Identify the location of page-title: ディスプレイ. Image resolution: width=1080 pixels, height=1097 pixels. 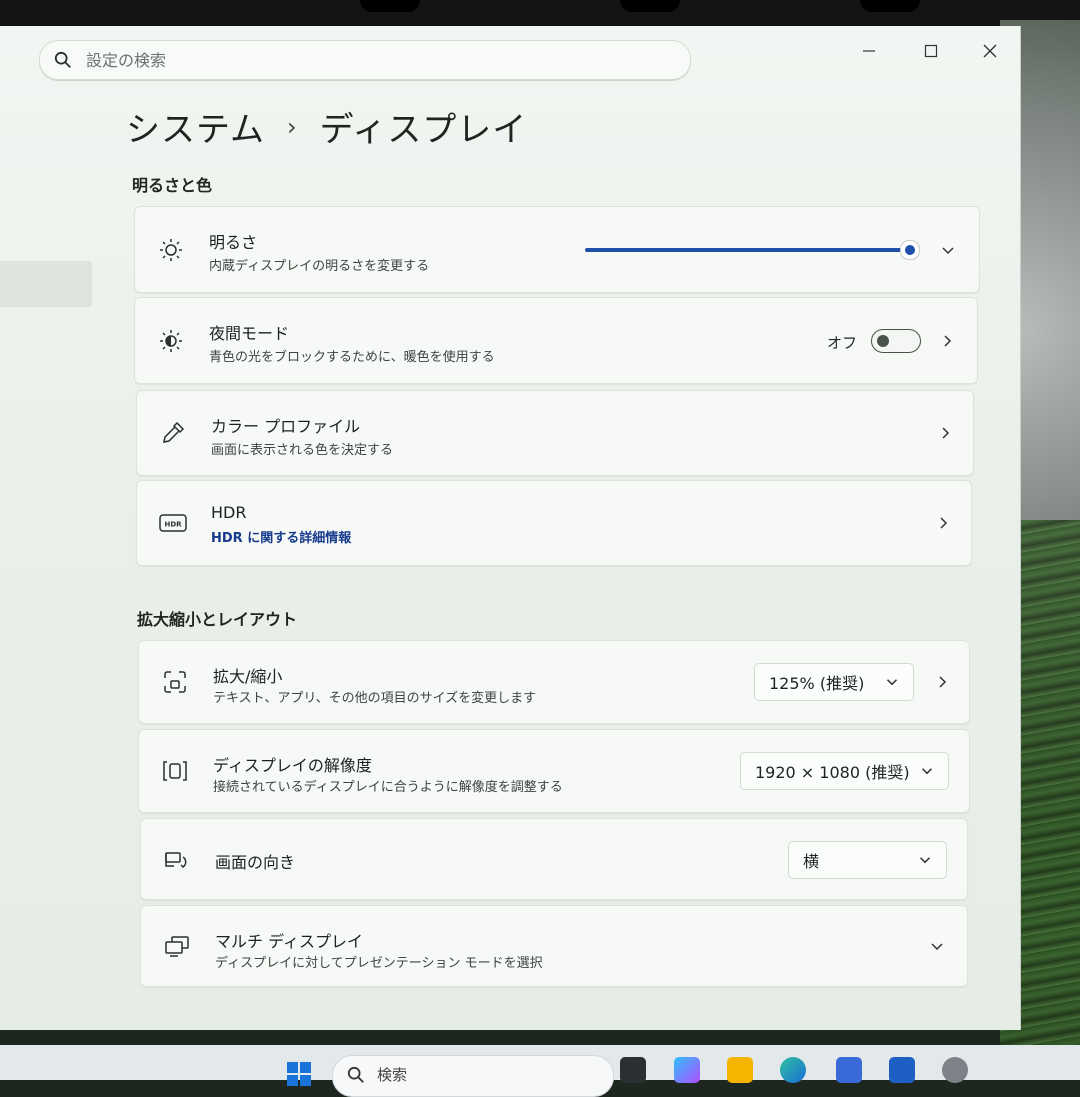
(423, 130).